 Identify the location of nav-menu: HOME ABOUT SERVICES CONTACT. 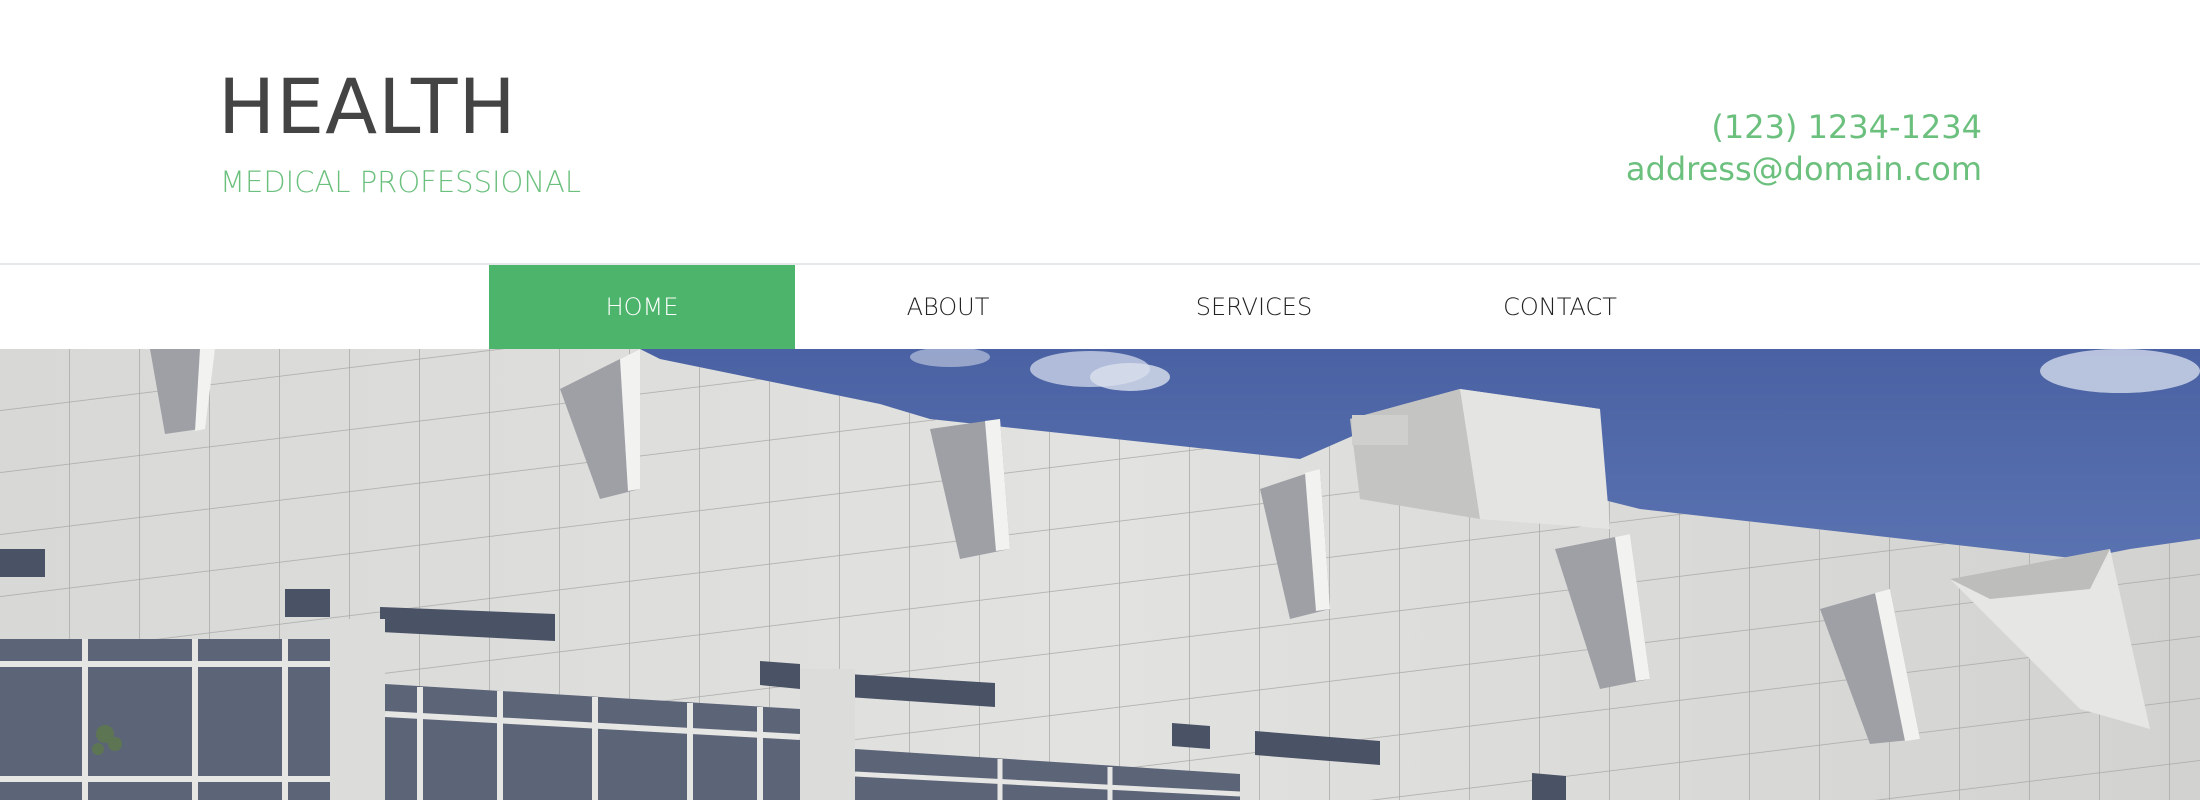
(1101, 307).